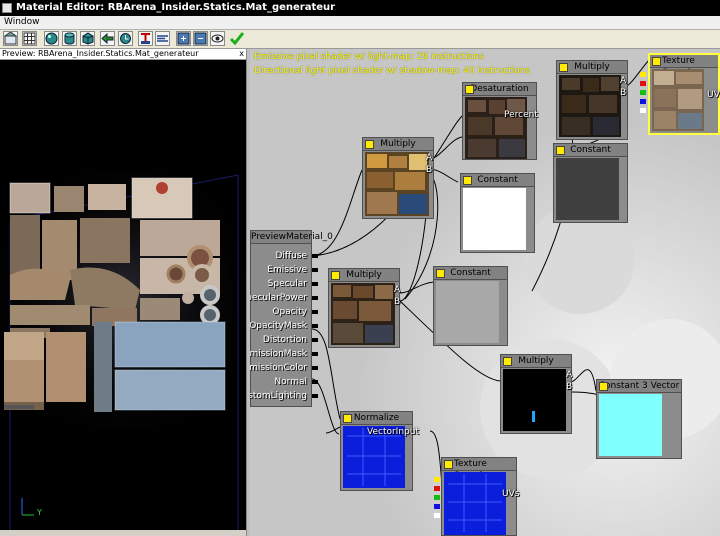  I want to click on multiply-node-3: Multiply, so click(592, 100).